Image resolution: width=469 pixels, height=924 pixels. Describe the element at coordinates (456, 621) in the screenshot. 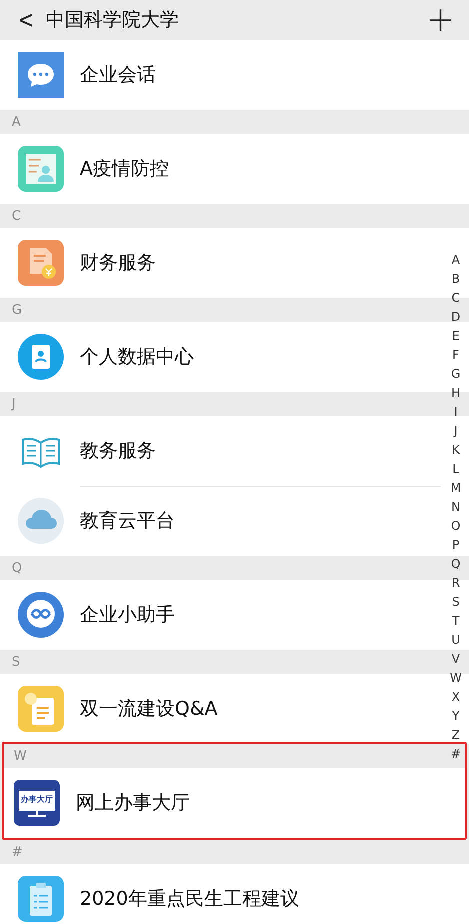

I see `index-letter: T` at that location.